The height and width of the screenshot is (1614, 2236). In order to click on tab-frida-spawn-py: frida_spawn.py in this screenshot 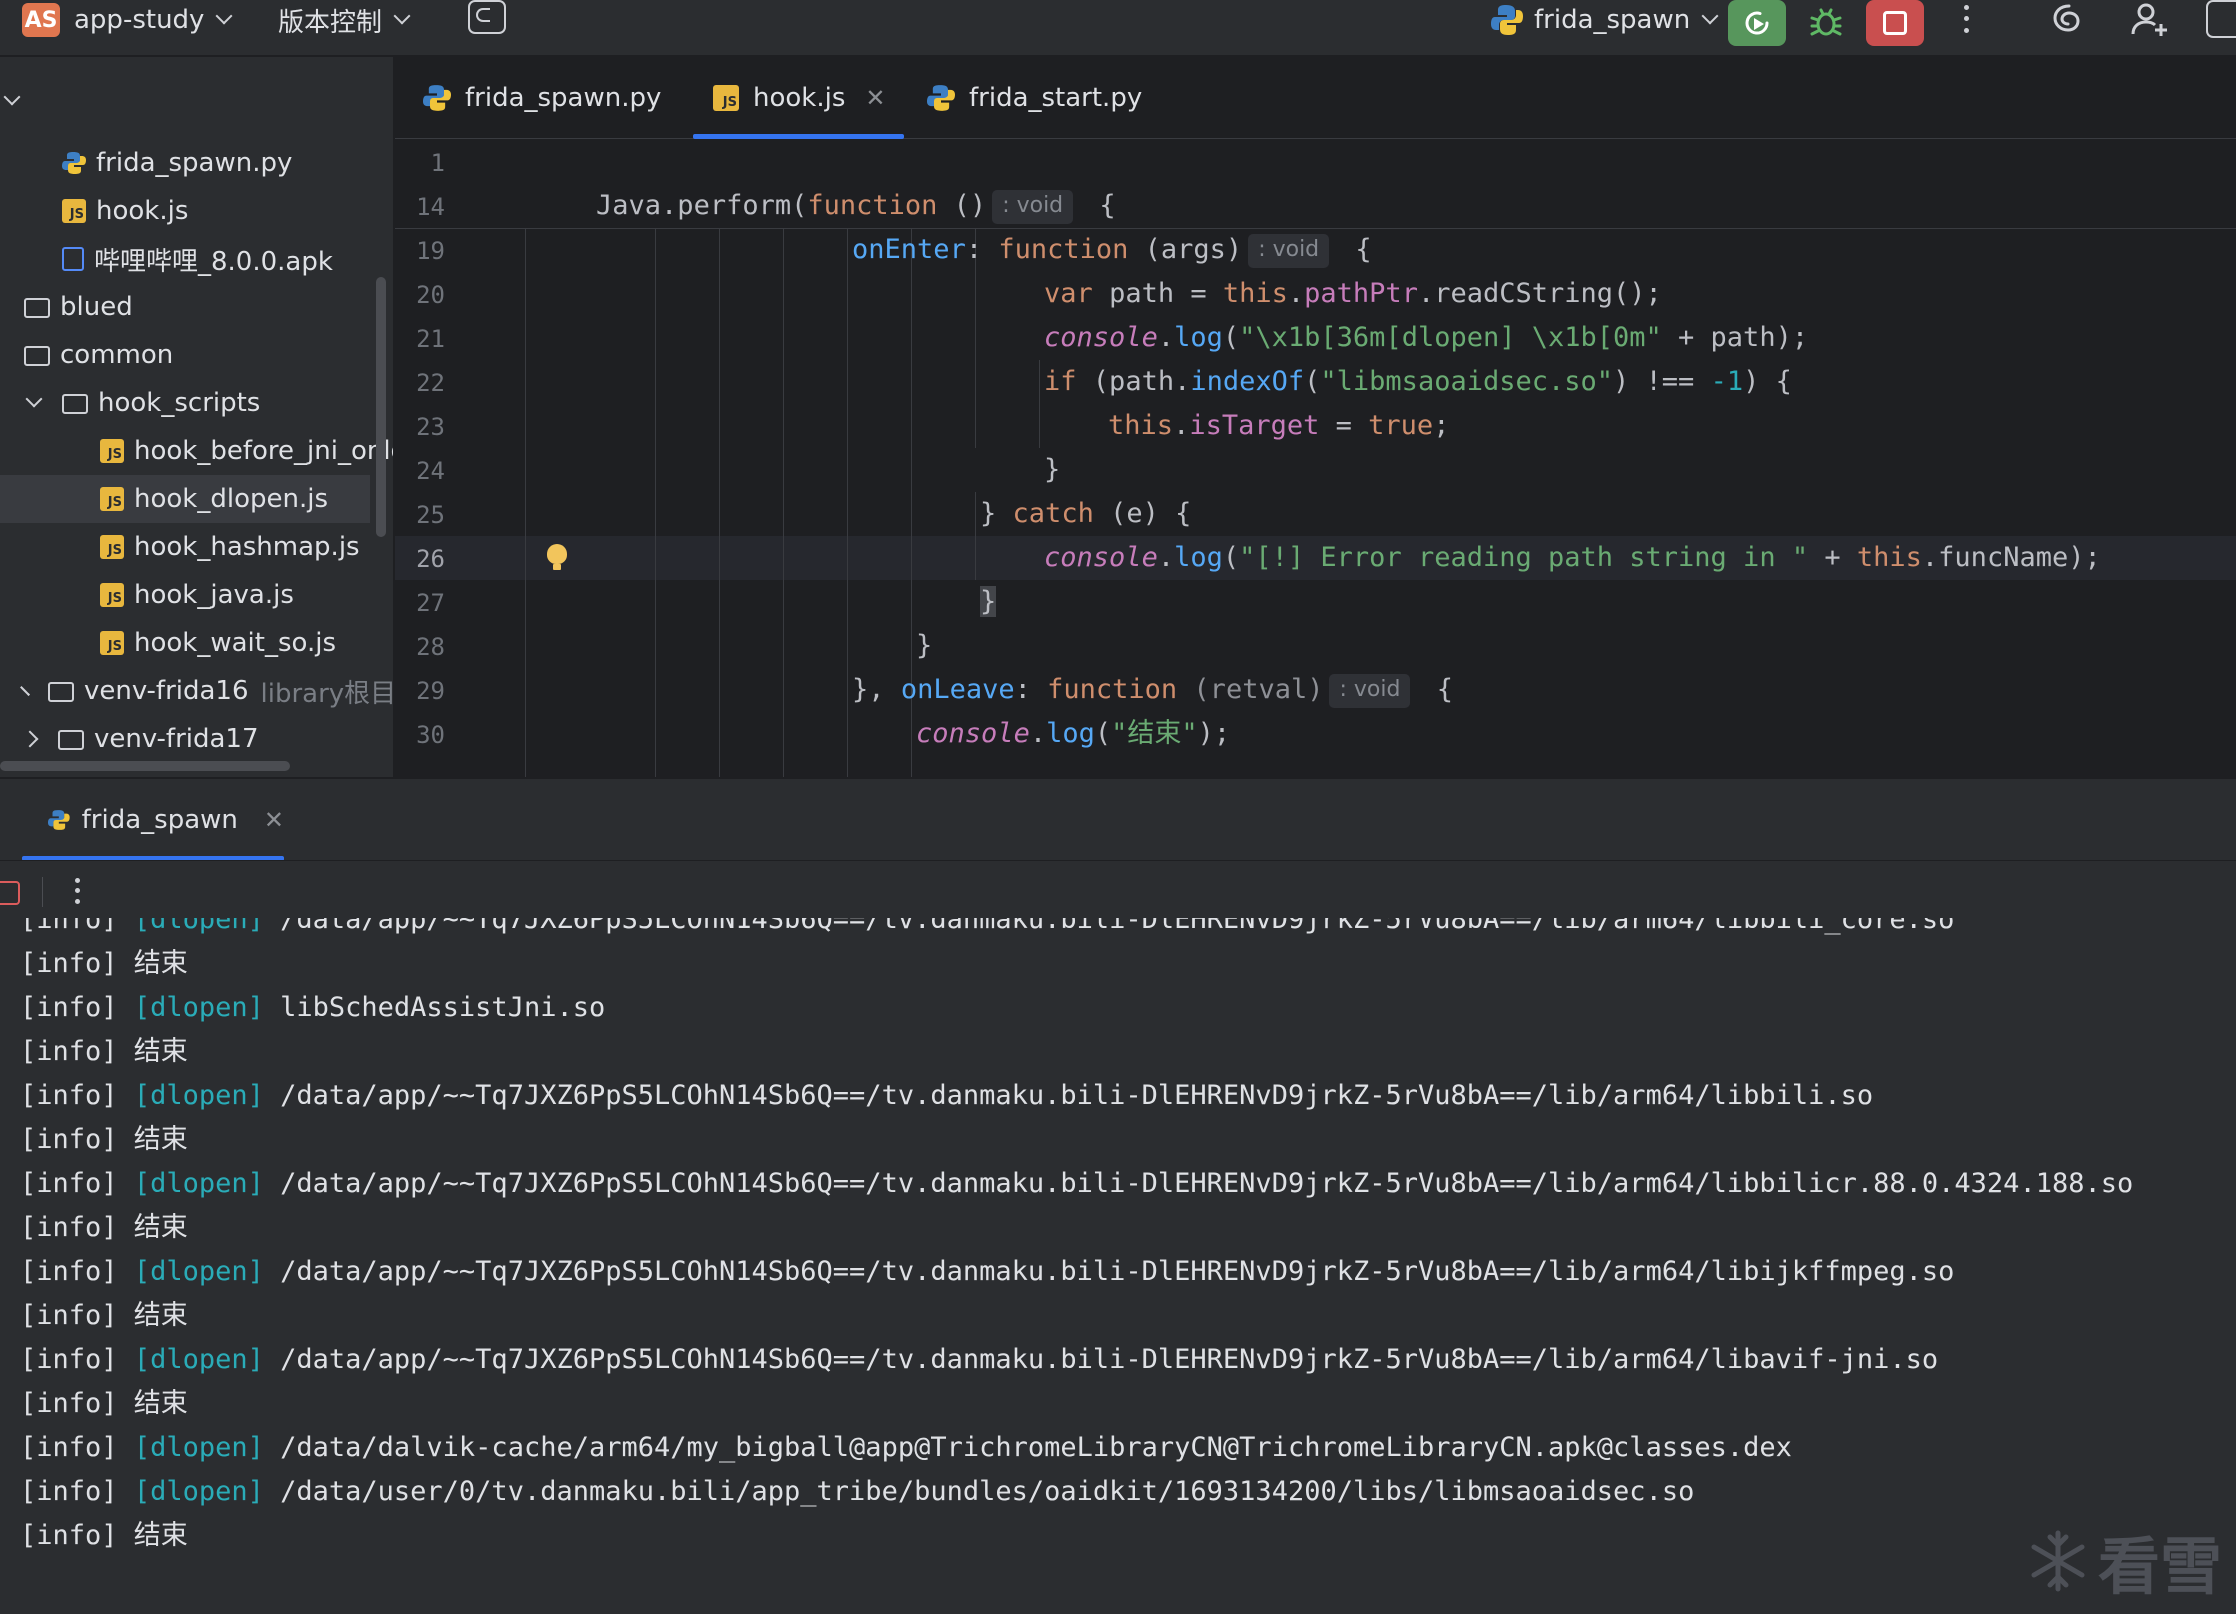, I will do `click(542, 98)`.